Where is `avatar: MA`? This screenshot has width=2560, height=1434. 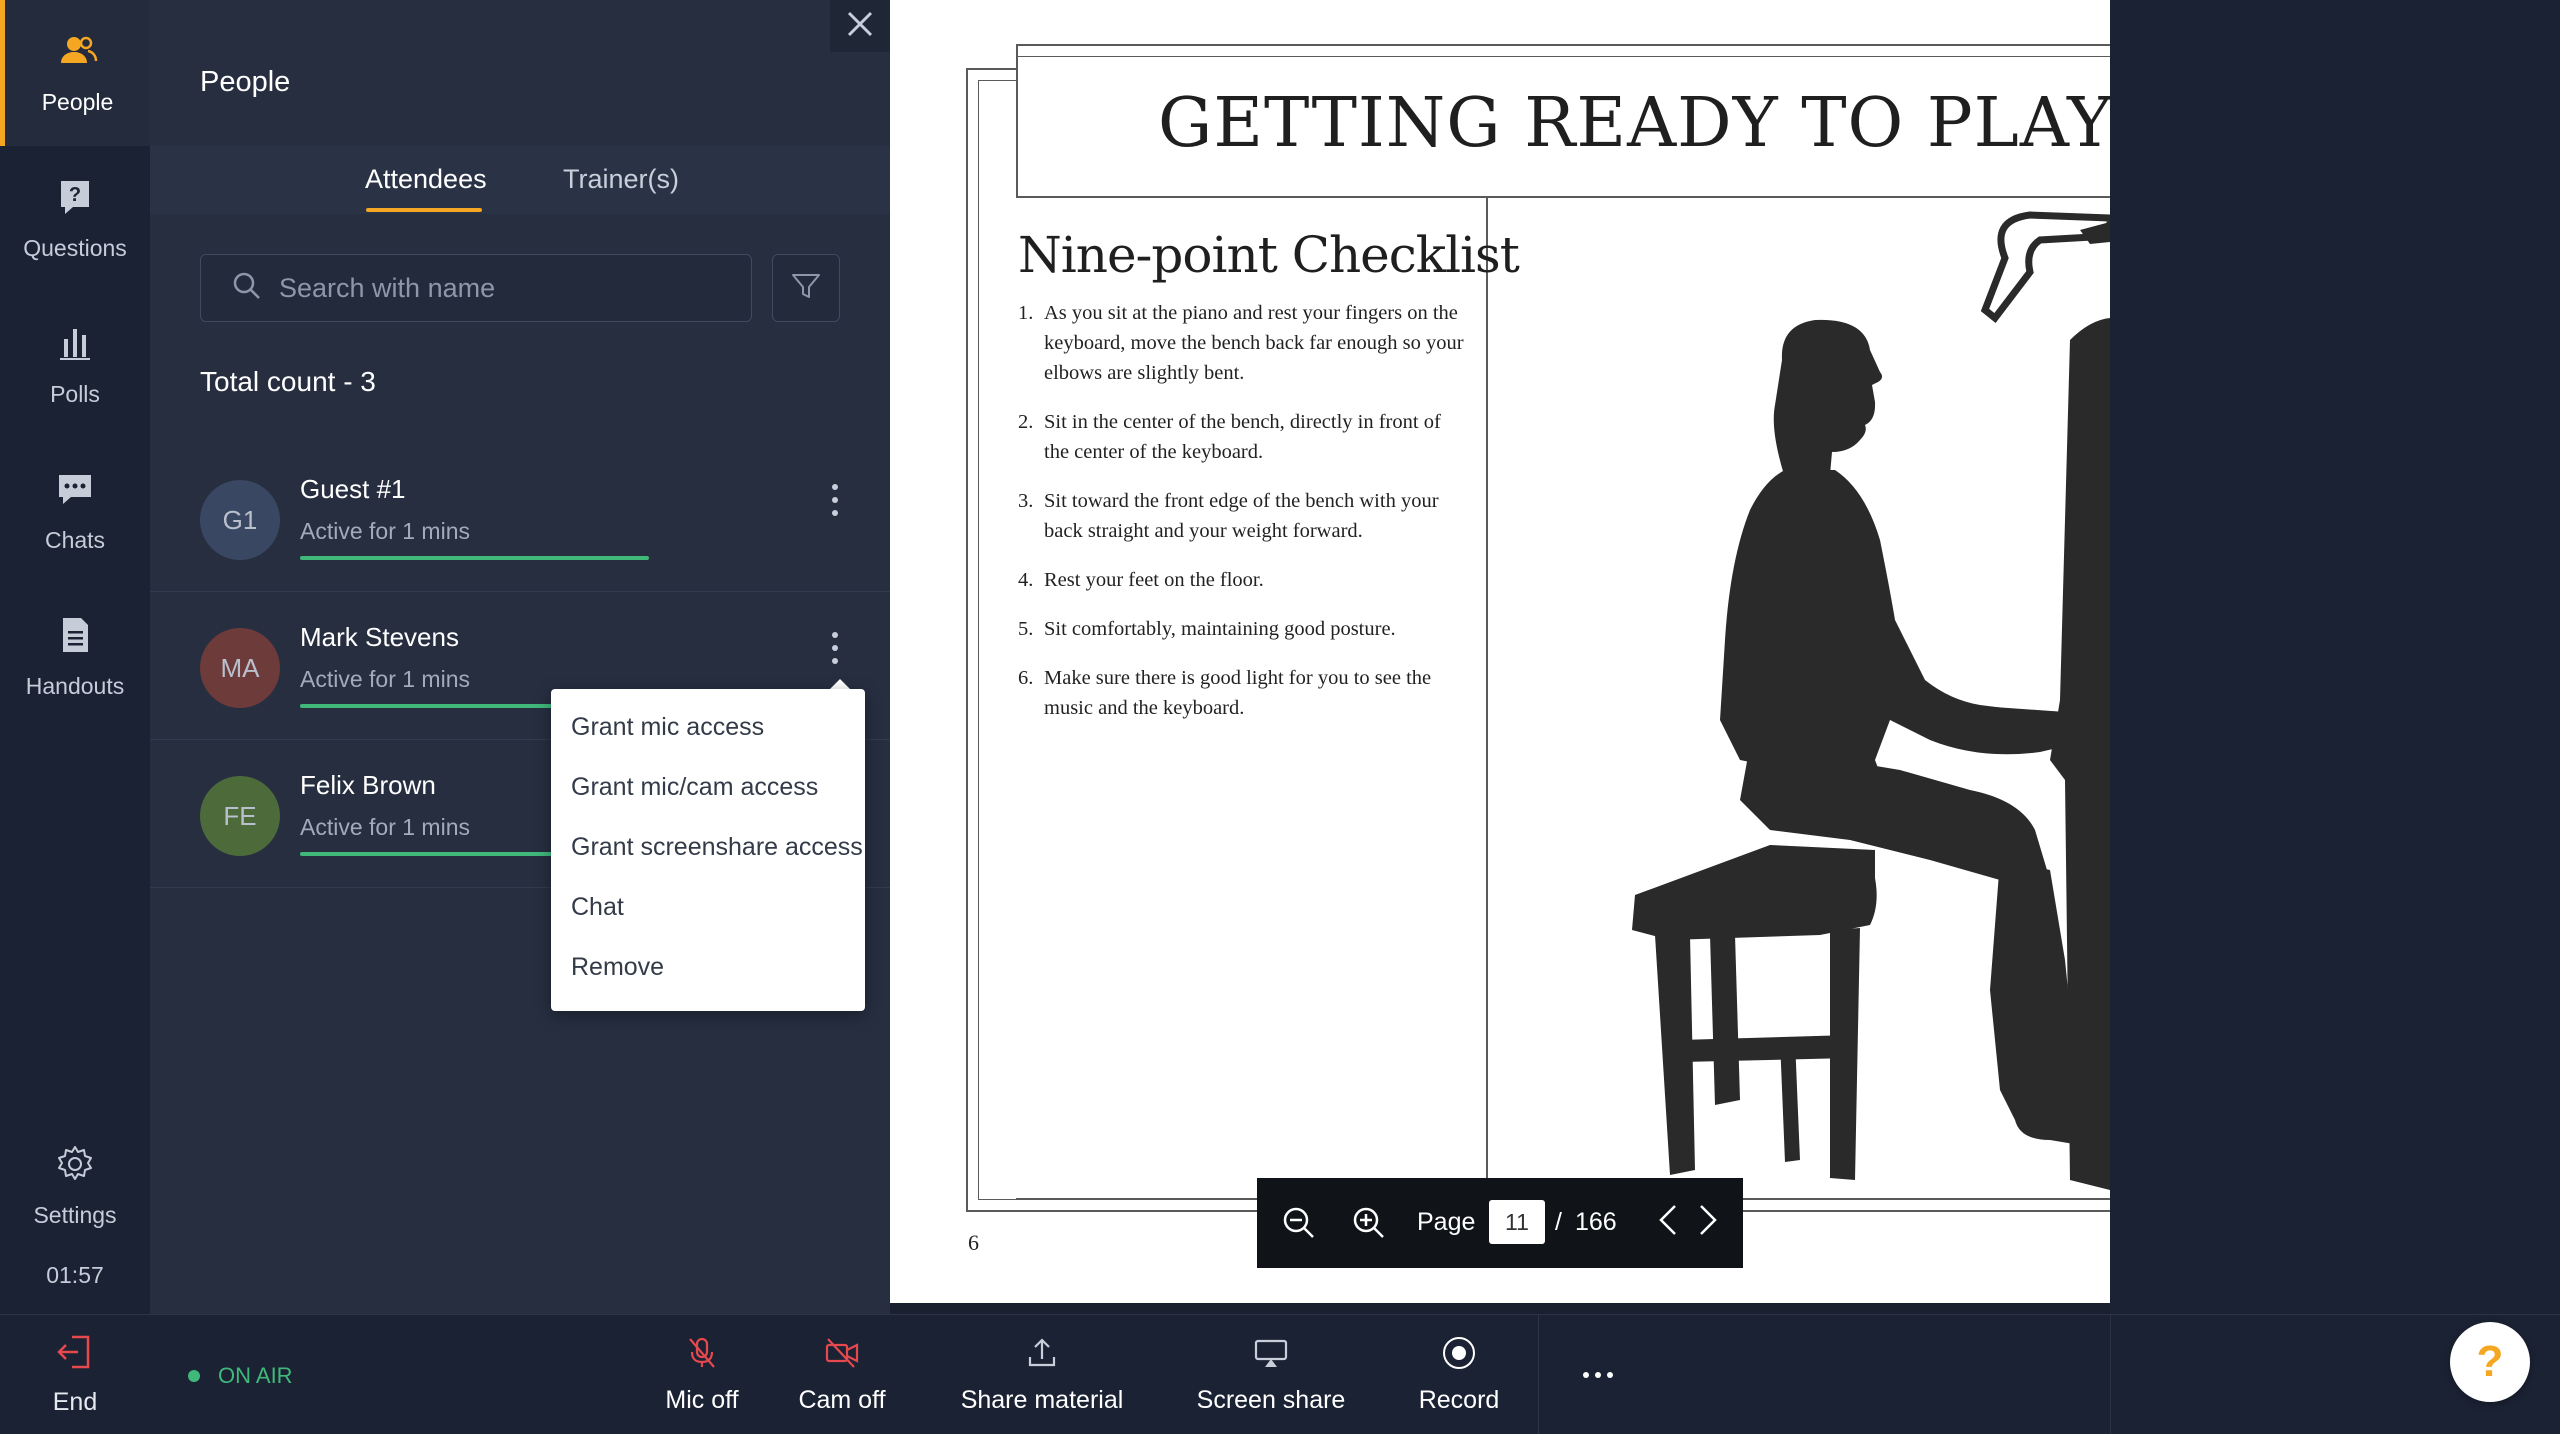 avatar: MA is located at coordinates (240, 668).